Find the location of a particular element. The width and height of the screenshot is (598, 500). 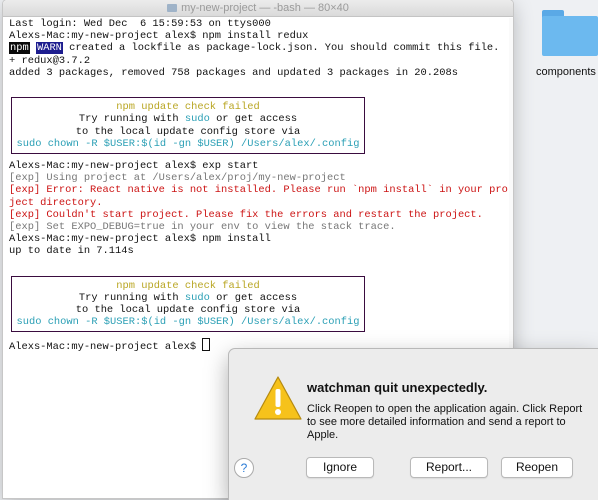

terminal-error-line: ject directory. is located at coordinates (56, 202).